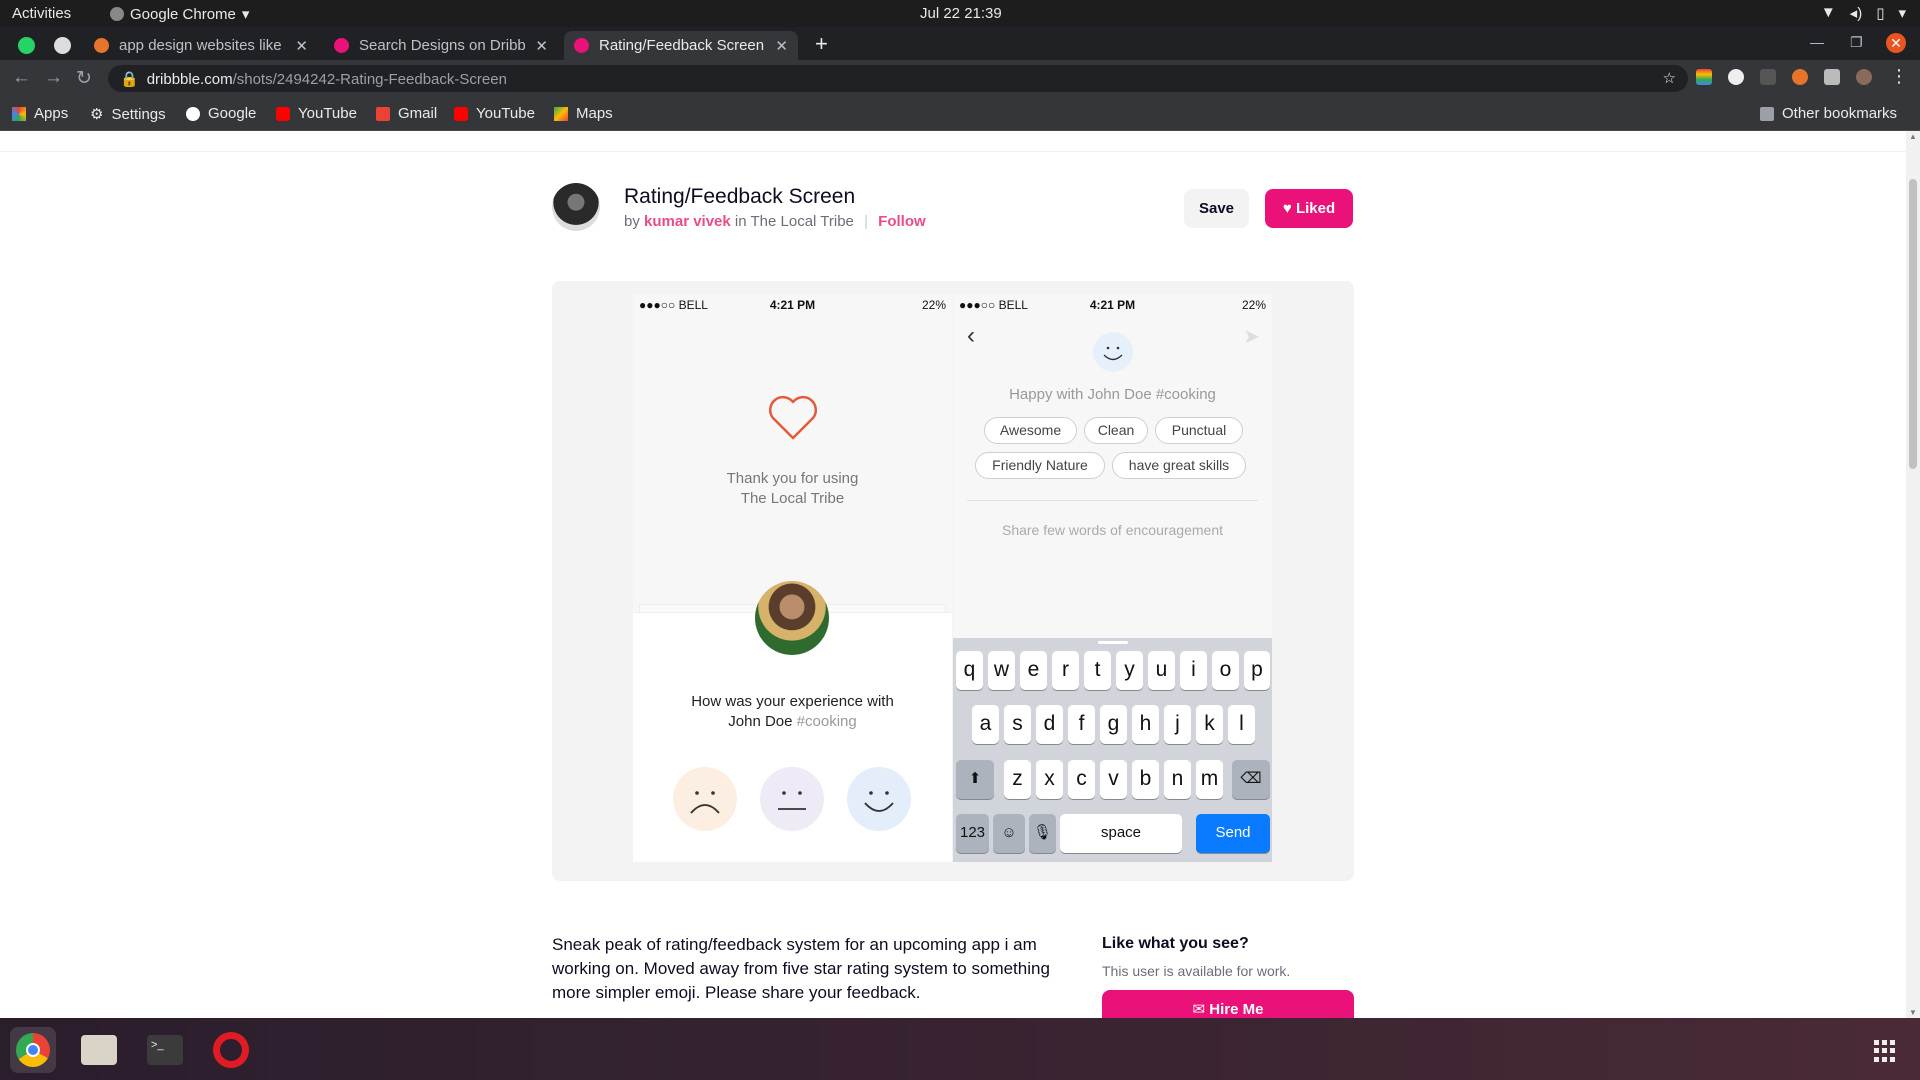  Describe the element at coordinates (1233, 833) in the screenshot. I see `send-key: Send` at that location.